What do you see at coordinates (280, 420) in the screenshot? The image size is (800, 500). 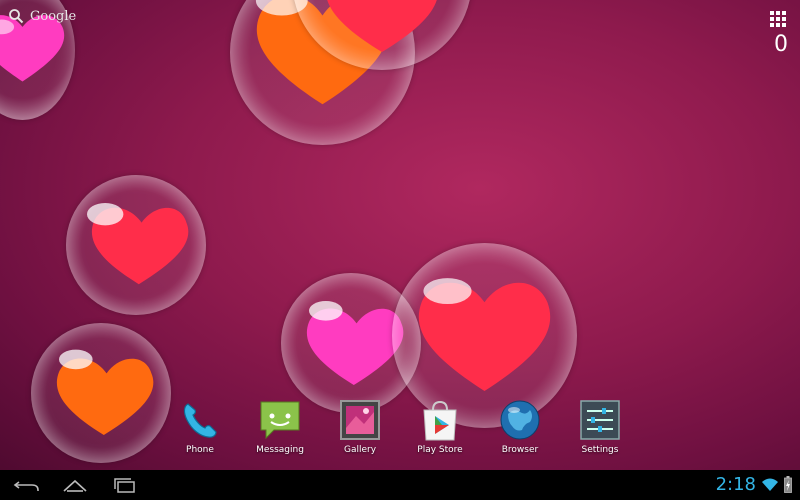 I see `messaging-icon` at bounding box center [280, 420].